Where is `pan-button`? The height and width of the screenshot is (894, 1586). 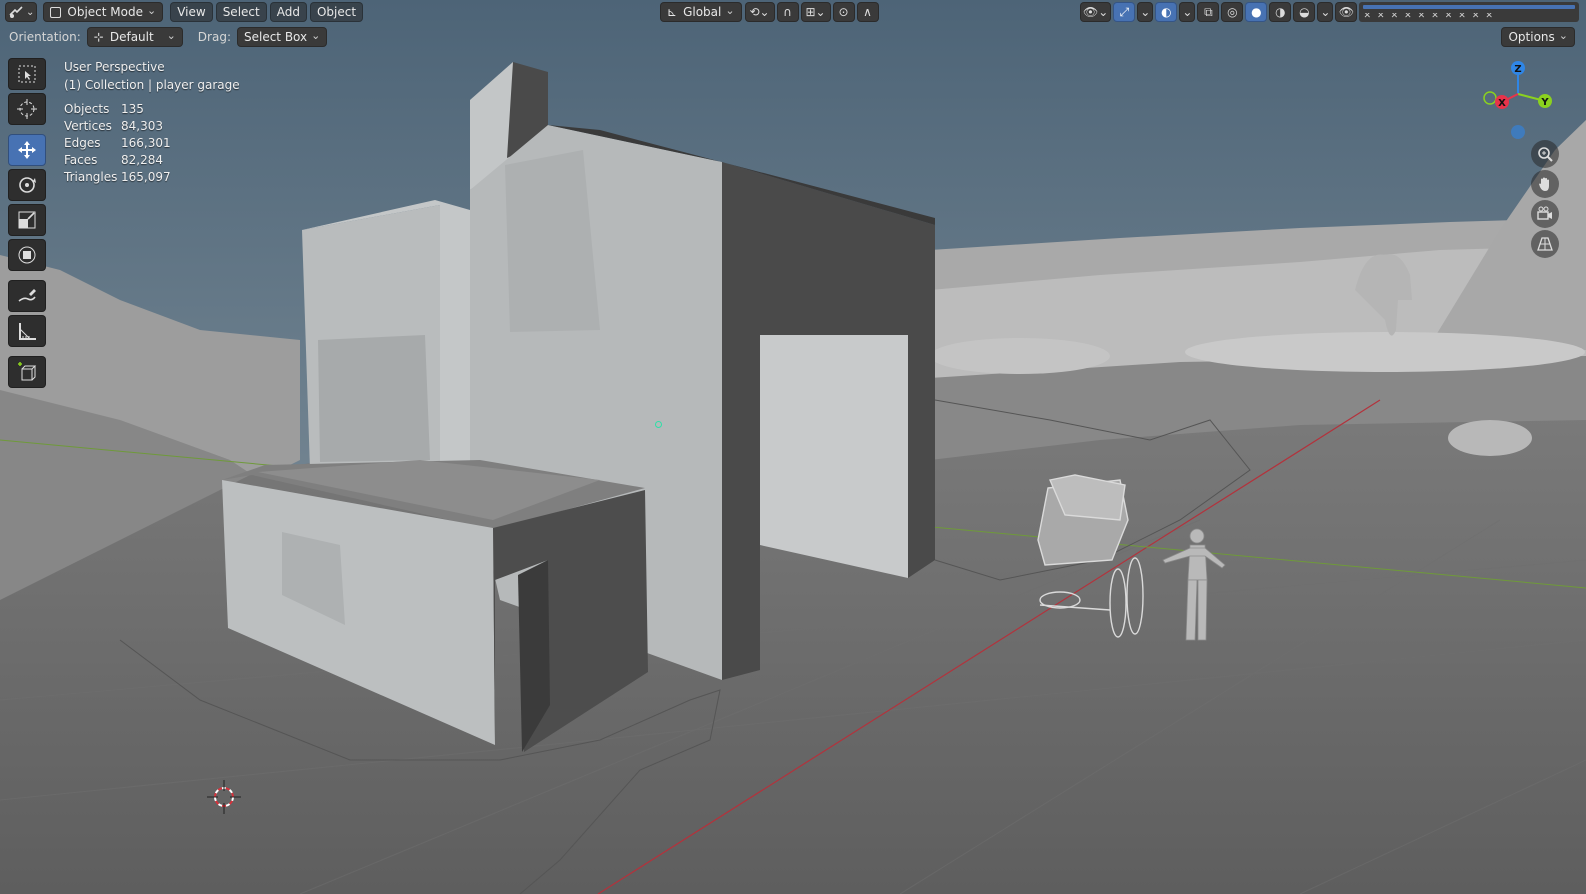 pan-button is located at coordinates (1545, 184).